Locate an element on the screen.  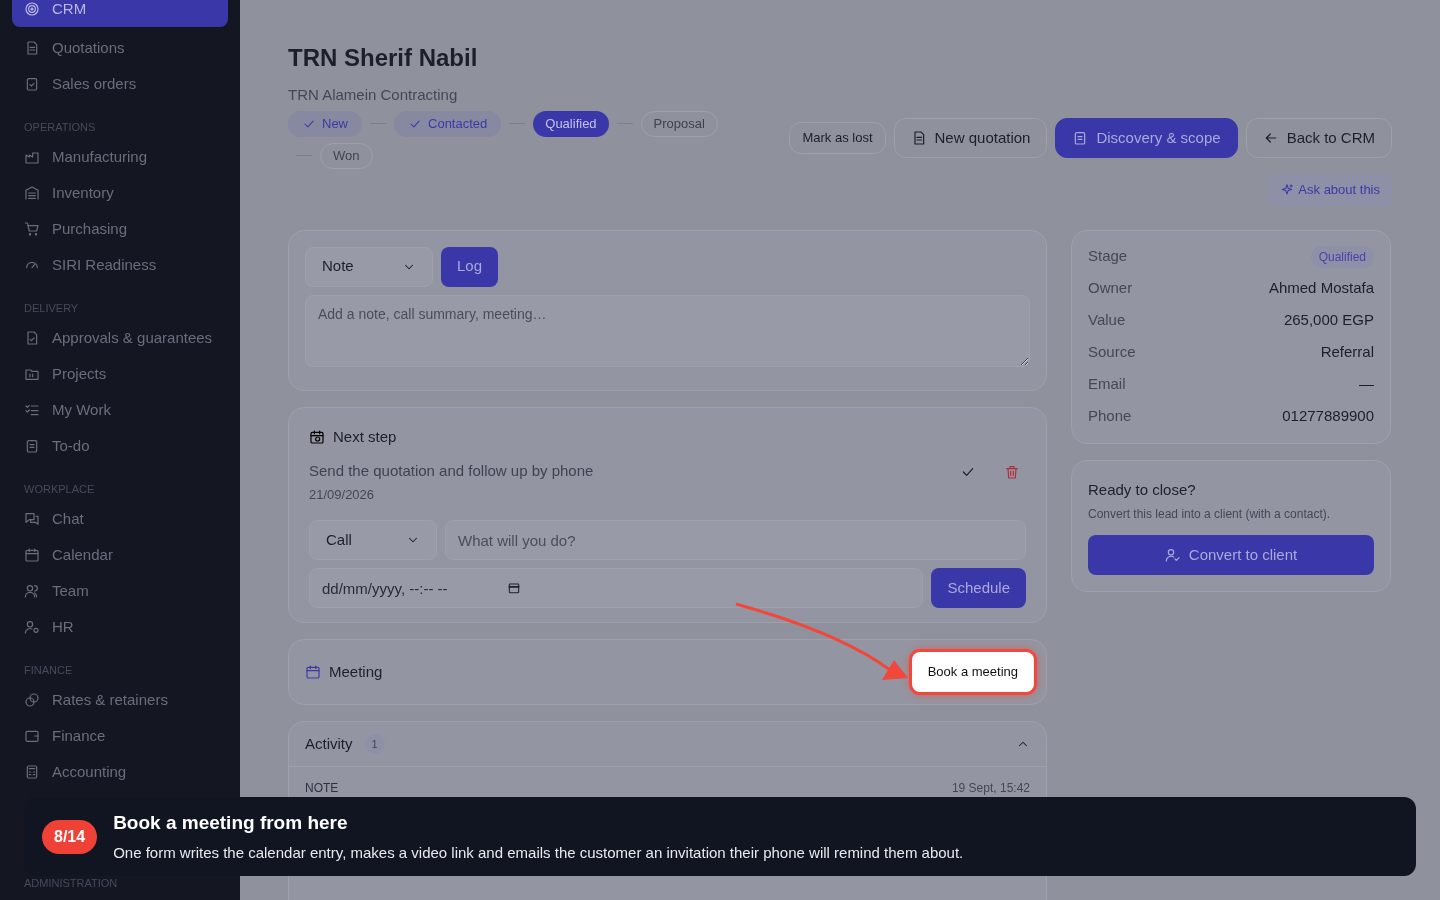
sidebar-item: SIRI Readiness is located at coordinates (120, 265).